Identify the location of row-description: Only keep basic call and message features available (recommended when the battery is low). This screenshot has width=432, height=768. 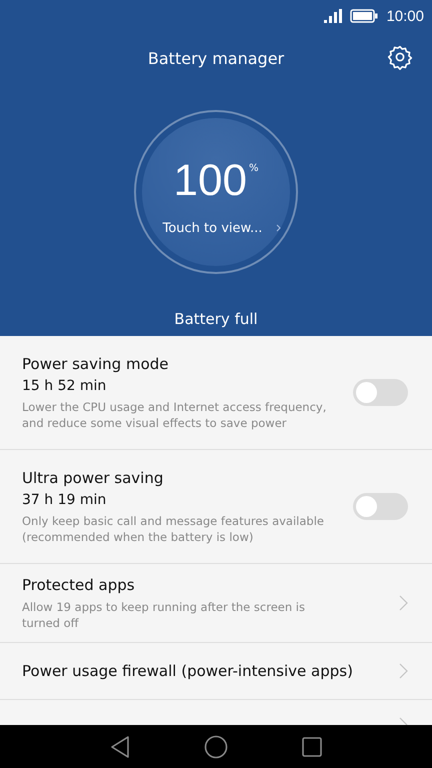
(173, 528).